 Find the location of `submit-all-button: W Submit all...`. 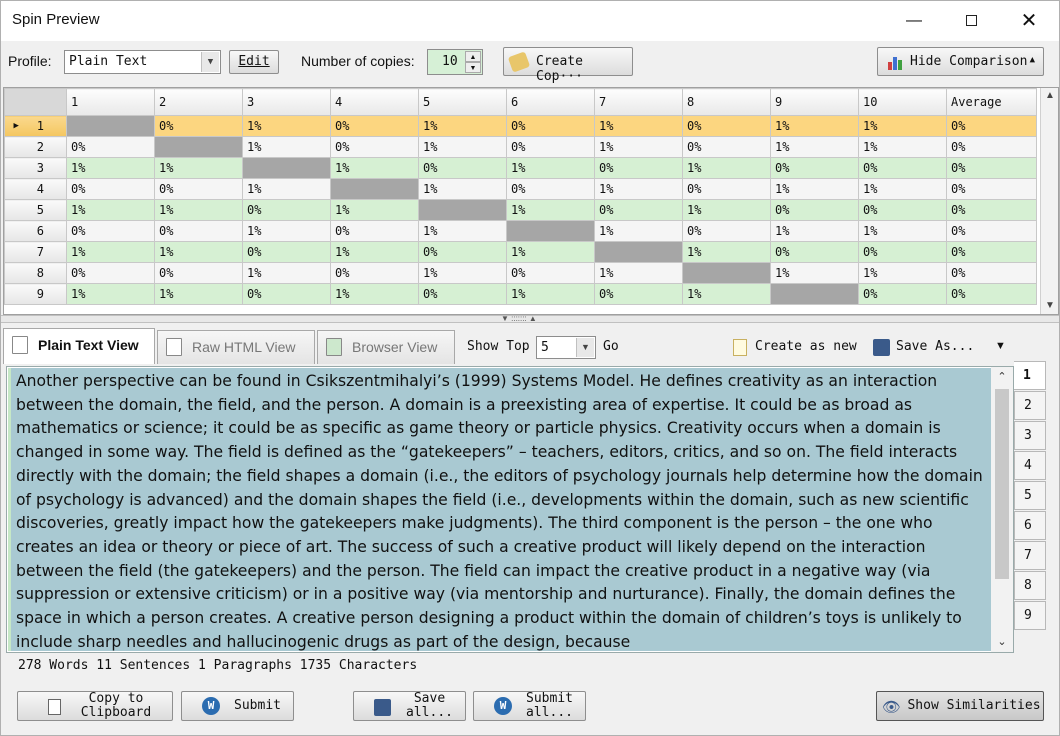

submit-all-button: W Submit all... is located at coordinates (529, 706).